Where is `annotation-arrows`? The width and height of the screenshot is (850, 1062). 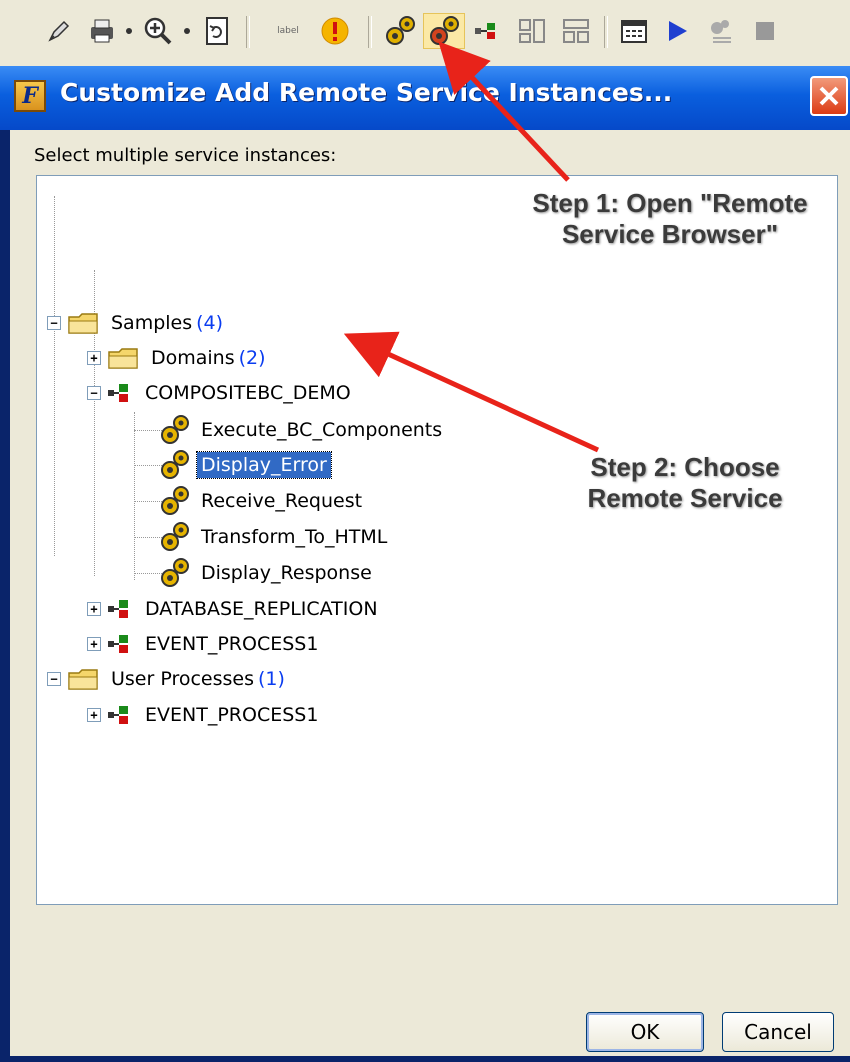 annotation-arrows is located at coordinates (471, 247).